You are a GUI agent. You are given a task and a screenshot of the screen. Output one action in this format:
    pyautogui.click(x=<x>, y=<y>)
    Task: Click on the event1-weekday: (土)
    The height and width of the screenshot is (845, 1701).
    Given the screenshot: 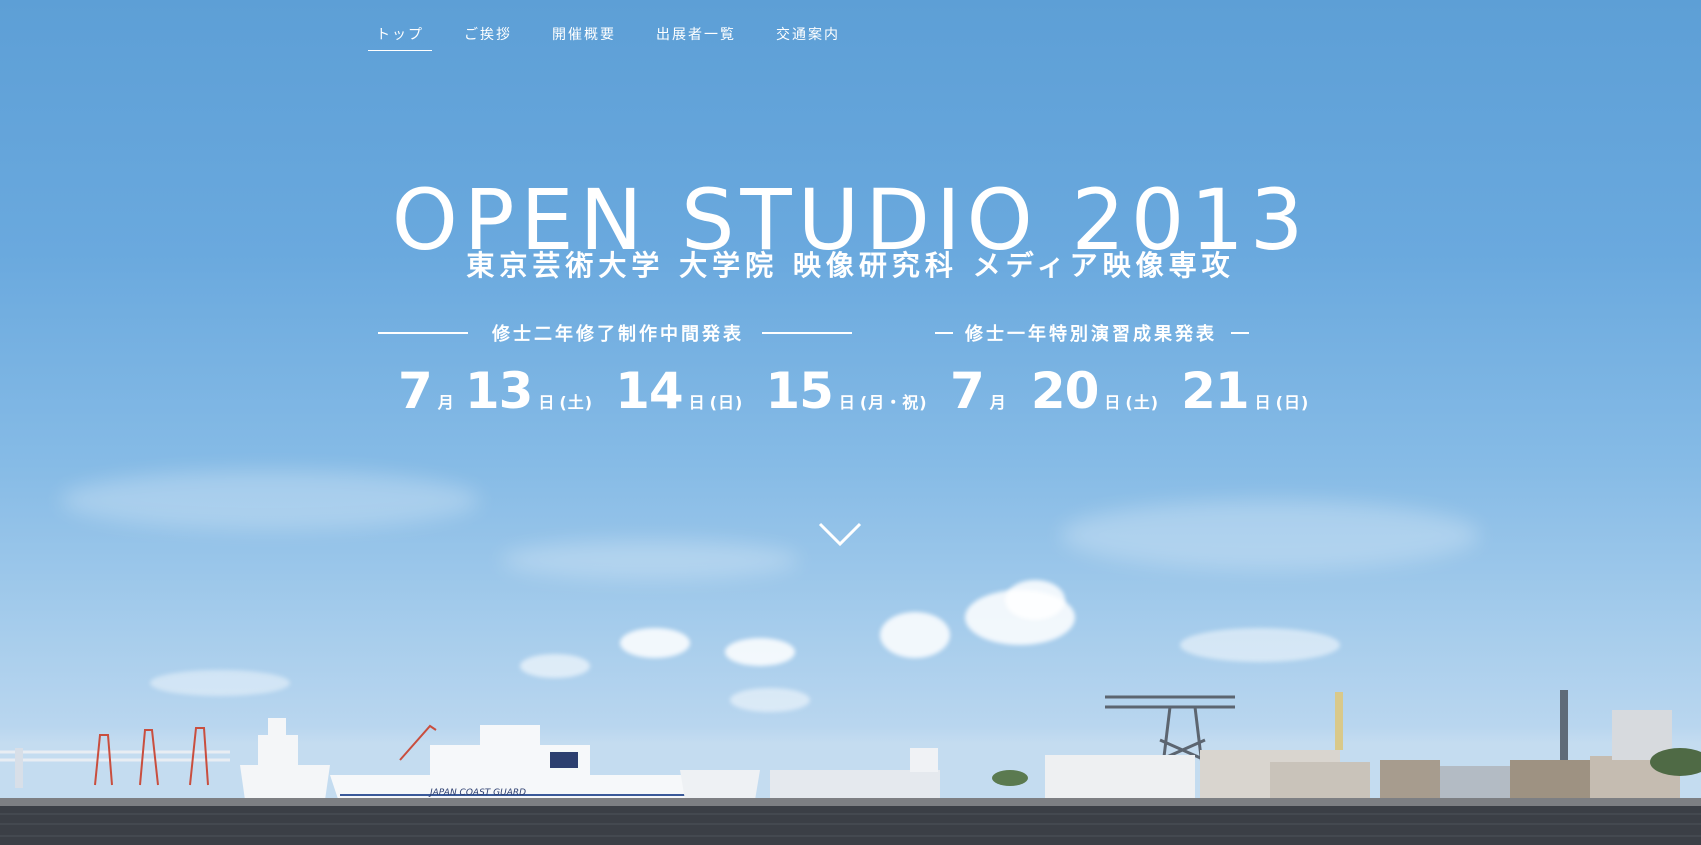 What is the action you would take?
    pyautogui.click(x=576, y=402)
    